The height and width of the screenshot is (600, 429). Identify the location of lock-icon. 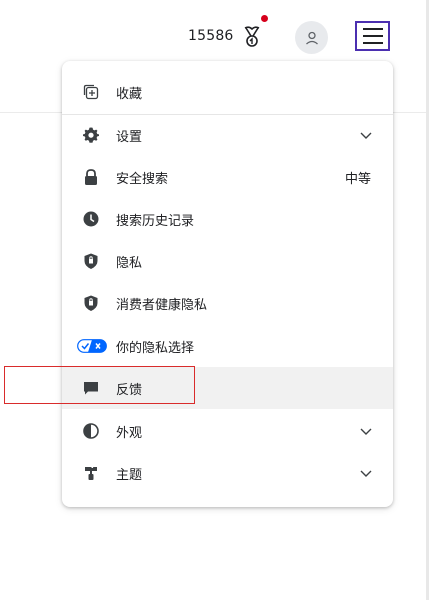
(91, 177).